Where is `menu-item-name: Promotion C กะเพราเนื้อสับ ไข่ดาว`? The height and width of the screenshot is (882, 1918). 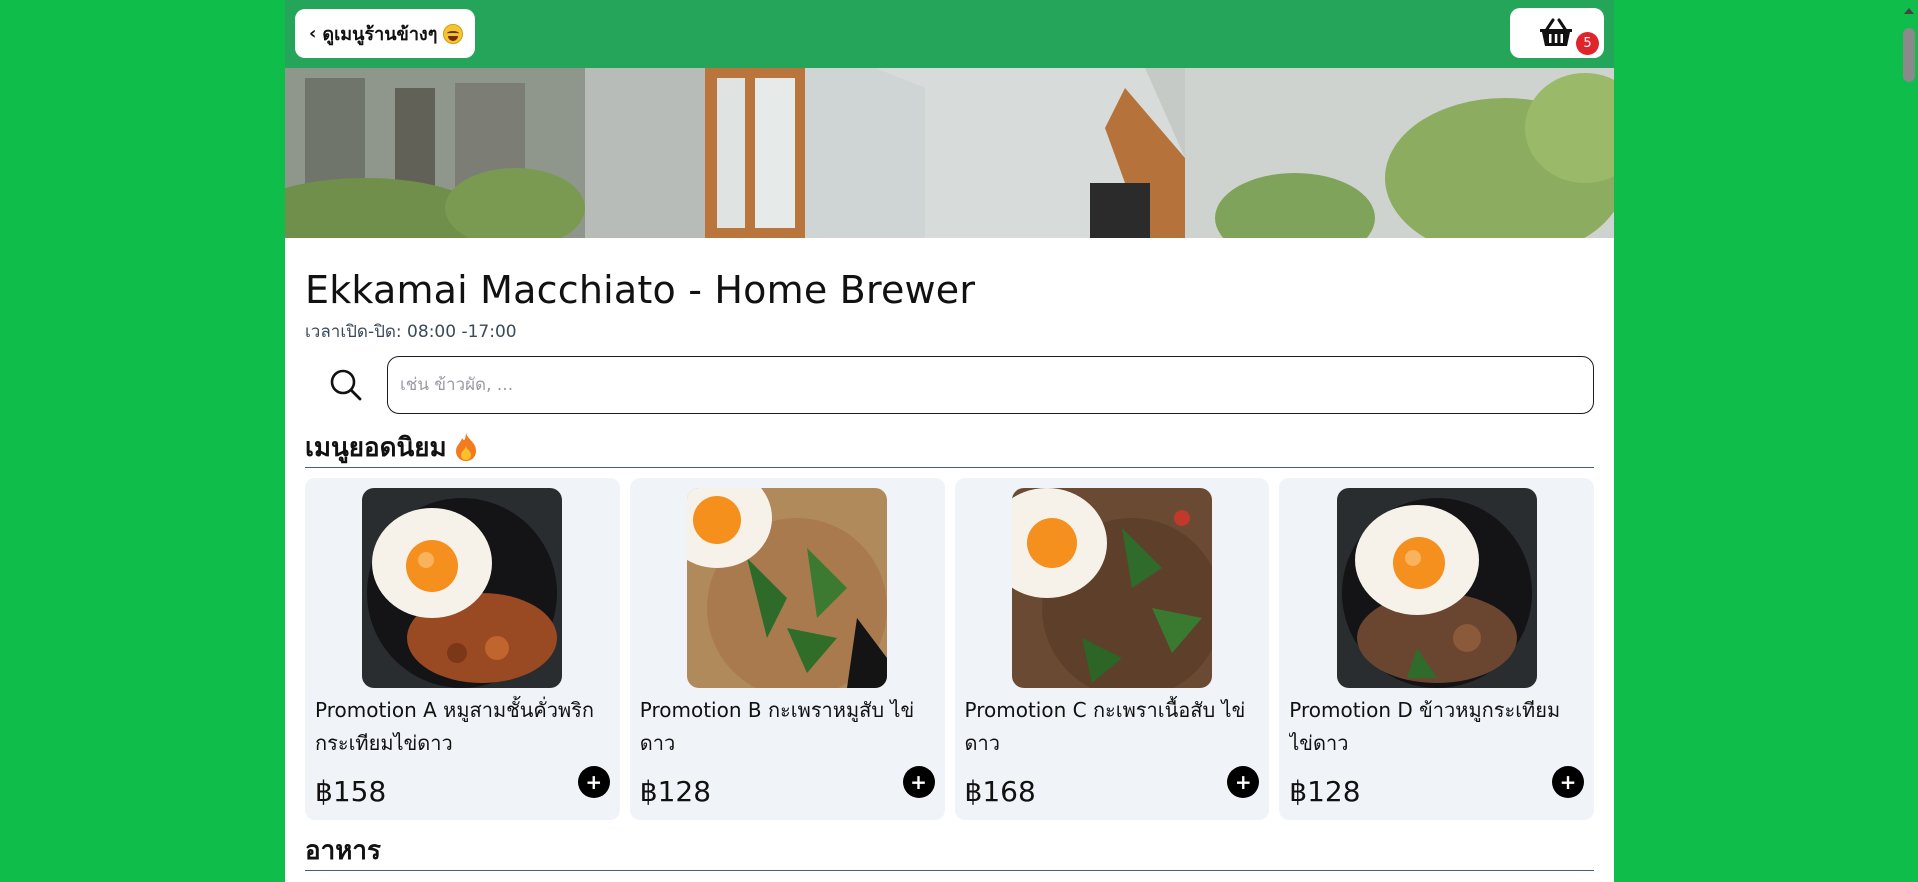 menu-item-name: Promotion C กะเพราเนื้อสับ ไข่ดาว is located at coordinates (1105, 726).